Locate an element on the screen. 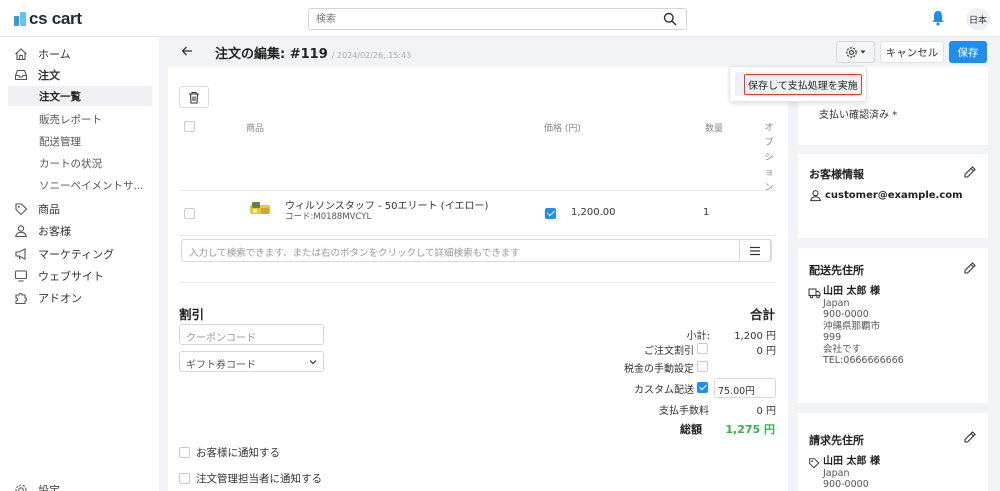 The width and height of the screenshot is (1000, 491). logo-text: cs cart is located at coordinates (55, 18).